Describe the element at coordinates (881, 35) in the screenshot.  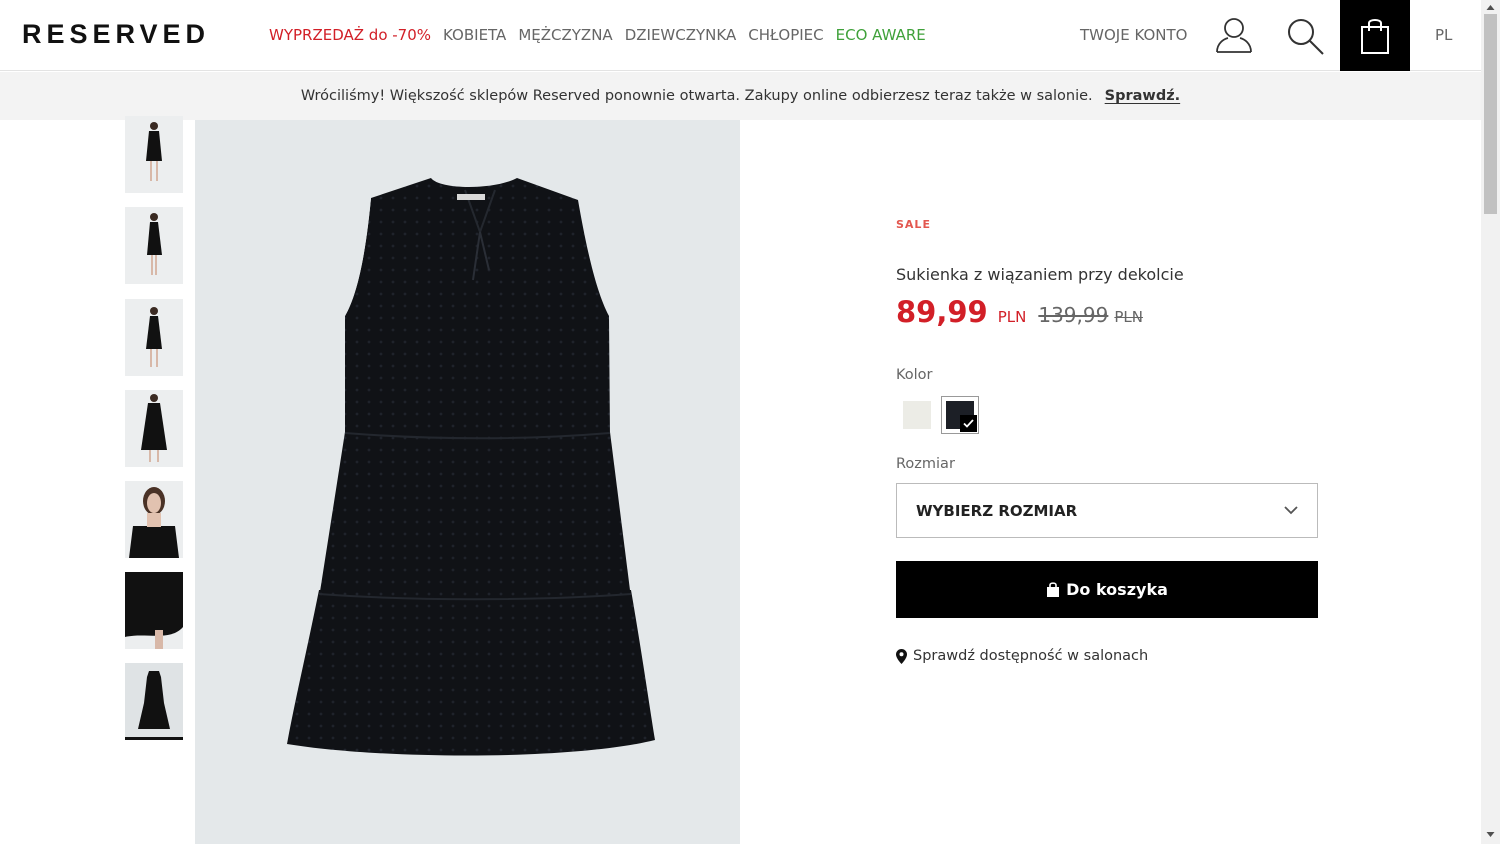
I see `nav-item-eco-aware: ECO AWARE` at that location.